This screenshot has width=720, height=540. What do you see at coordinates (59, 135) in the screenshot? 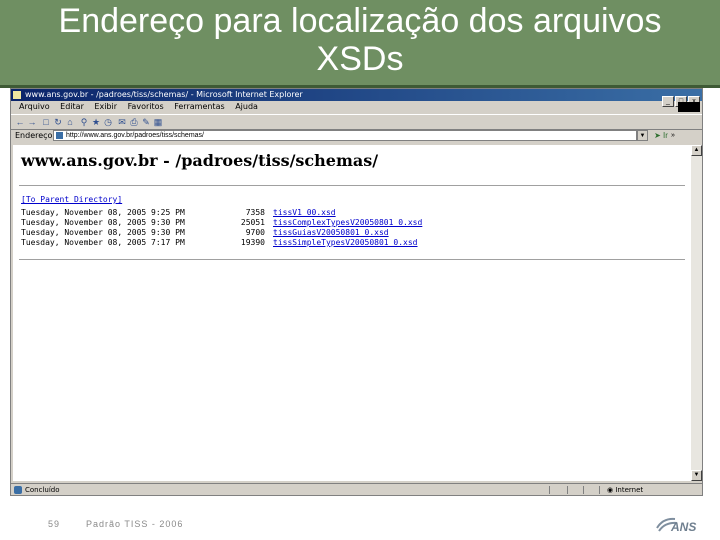
I see `page-icon` at bounding box center [59, 135].